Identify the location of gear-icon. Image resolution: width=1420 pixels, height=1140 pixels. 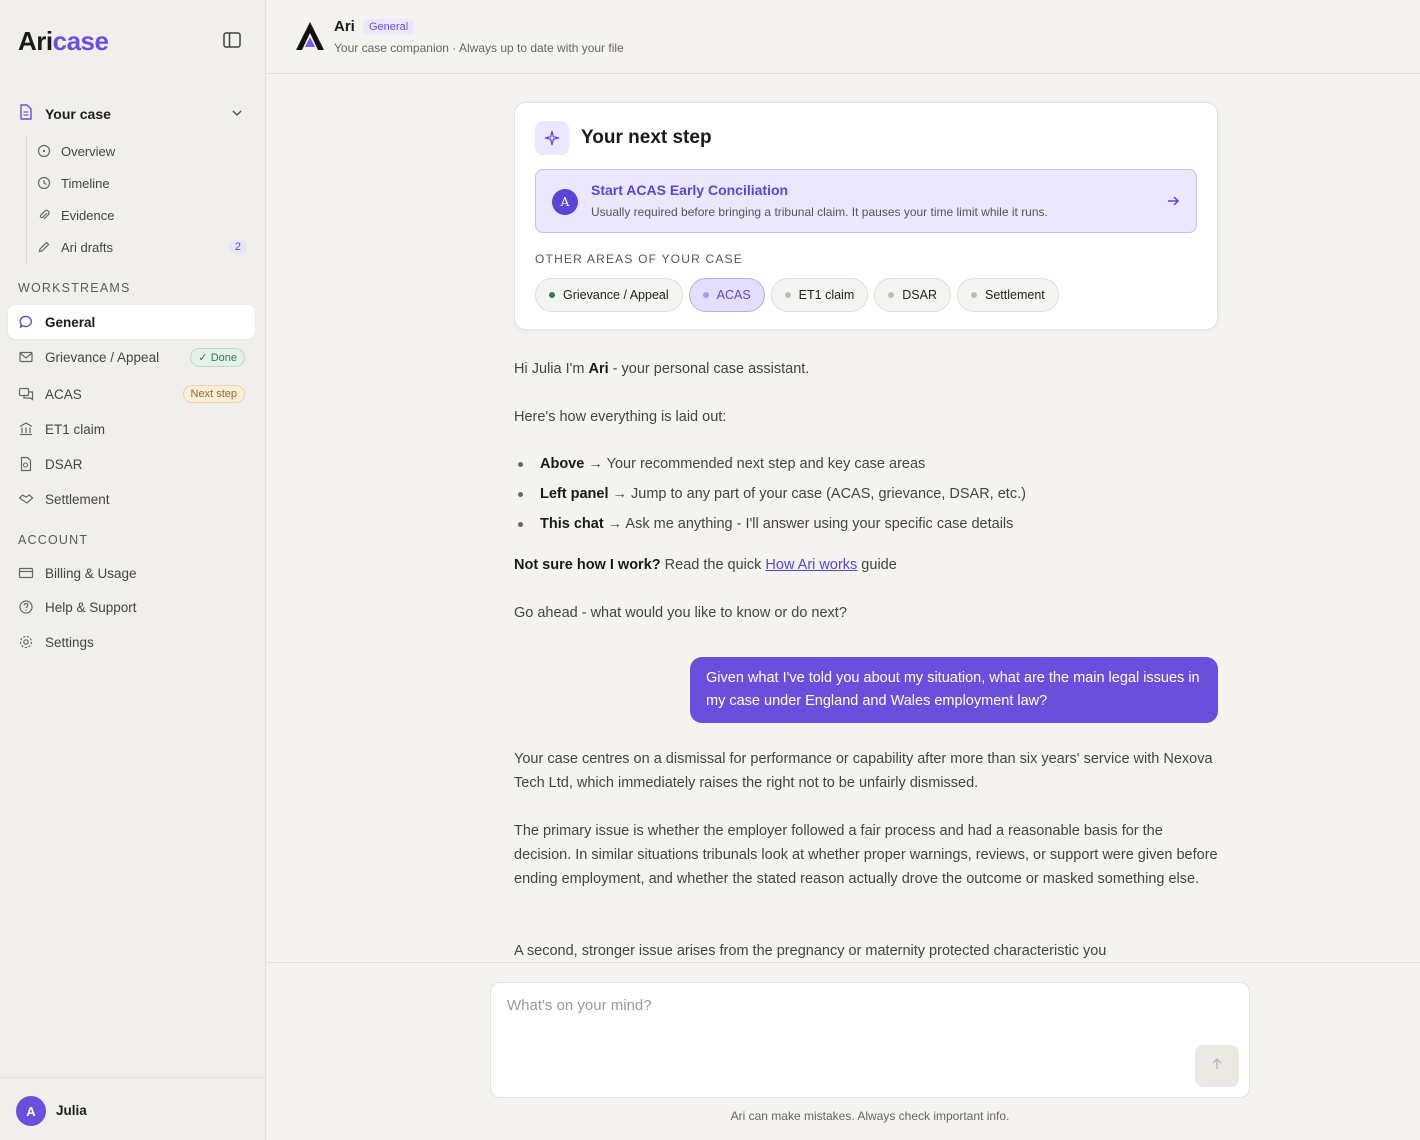
(26, 642).